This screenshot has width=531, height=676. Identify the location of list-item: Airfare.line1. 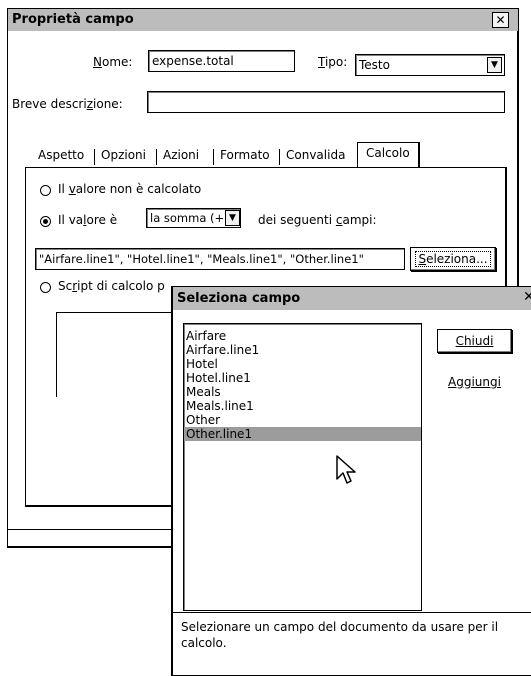
(302, 350).